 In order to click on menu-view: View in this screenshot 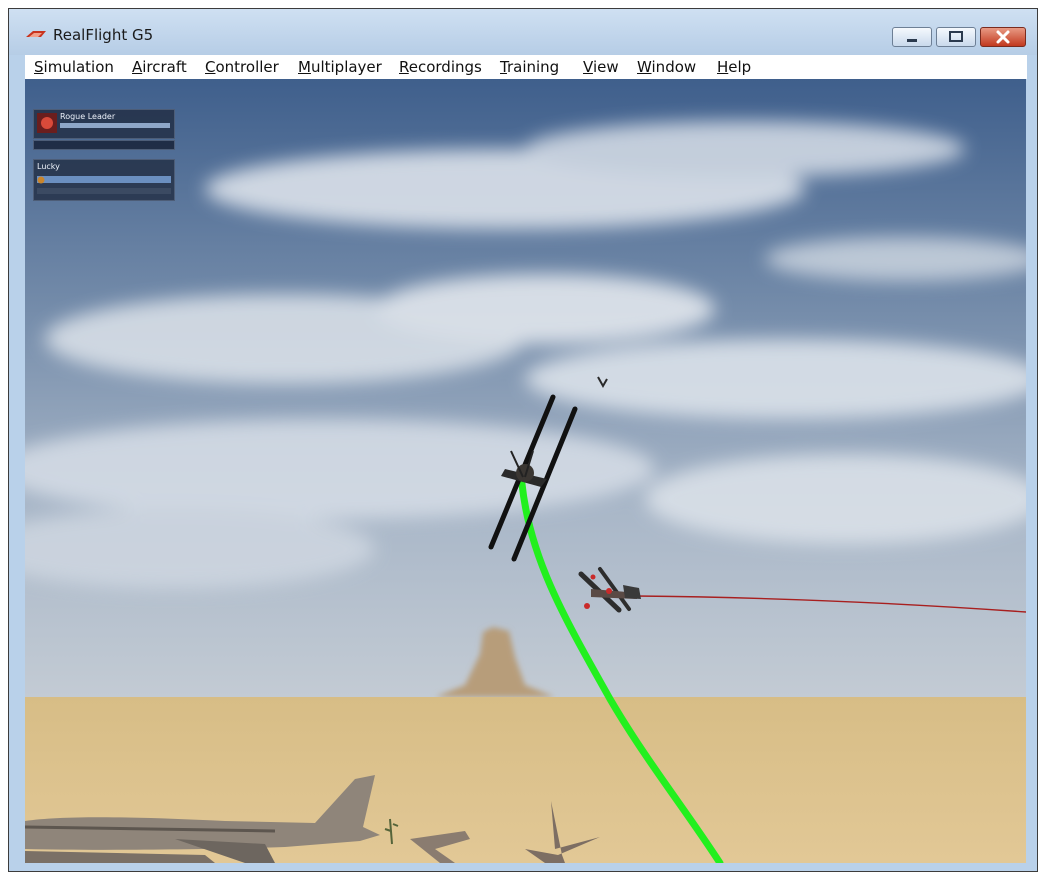, I will do `click(601, 67)`.